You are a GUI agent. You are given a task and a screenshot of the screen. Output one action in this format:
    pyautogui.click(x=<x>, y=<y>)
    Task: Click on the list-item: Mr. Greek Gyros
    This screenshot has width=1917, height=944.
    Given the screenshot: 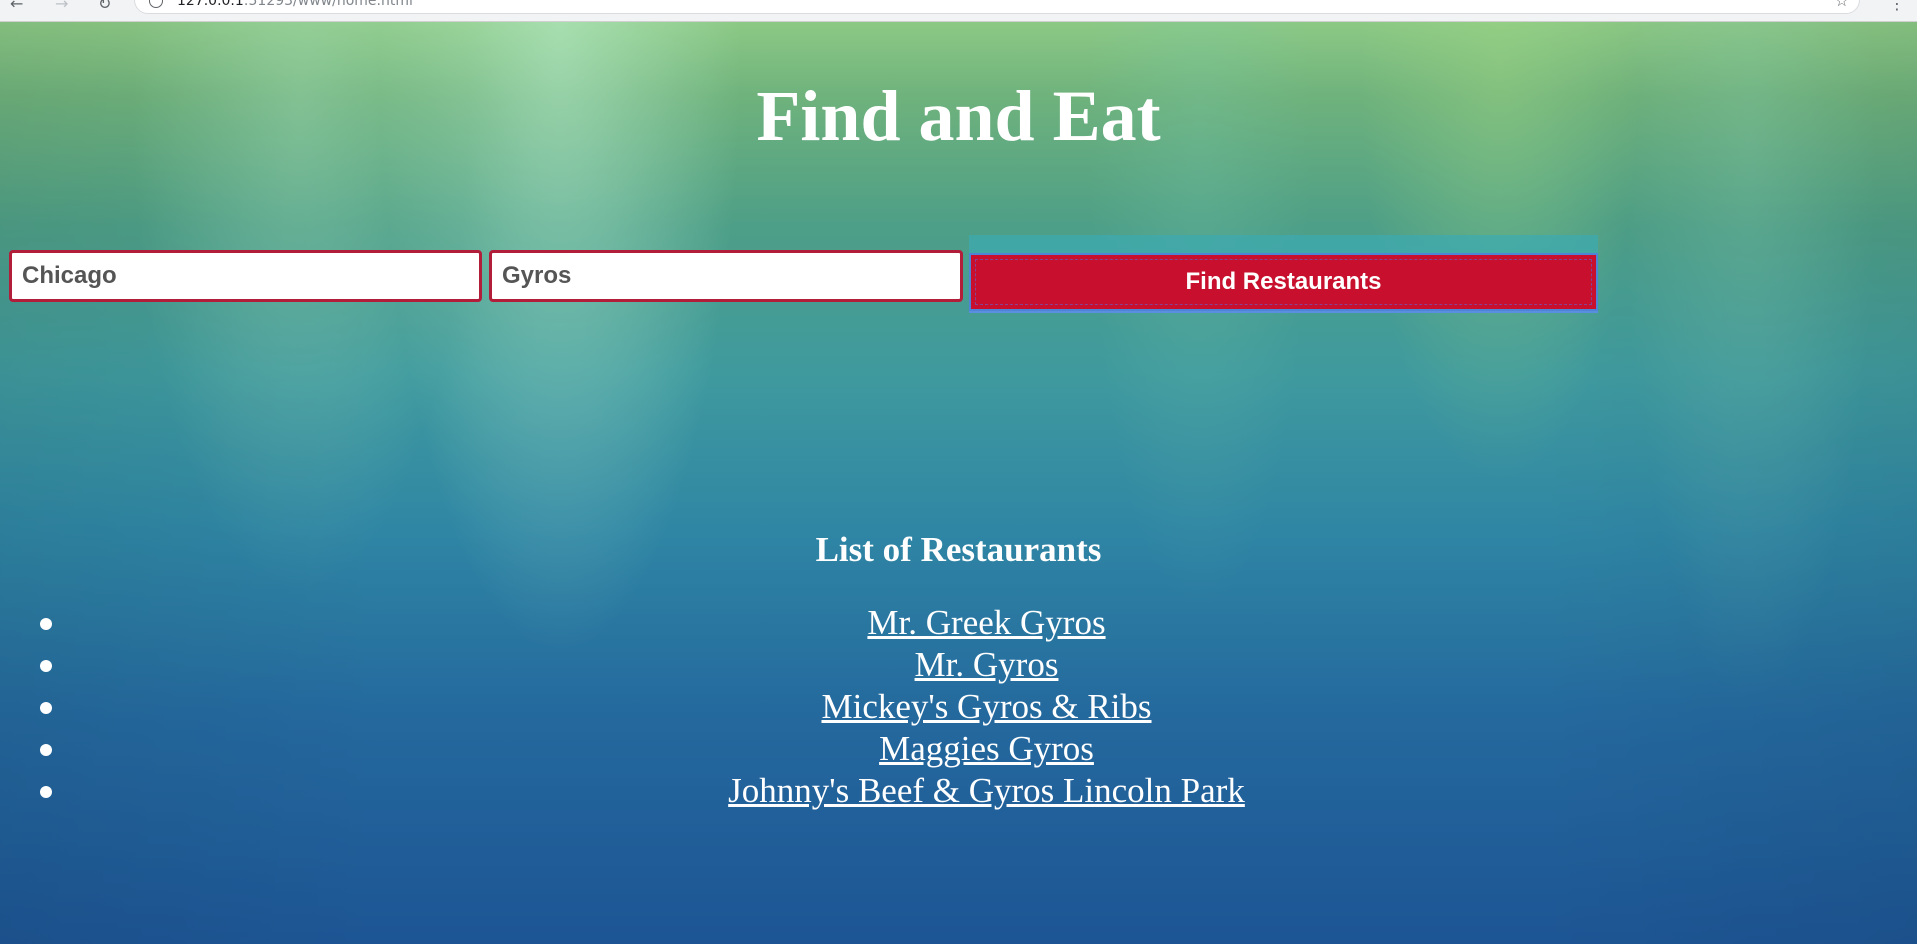 What is the action you would take?
    pyautogui.click(x=958, y=623)
    